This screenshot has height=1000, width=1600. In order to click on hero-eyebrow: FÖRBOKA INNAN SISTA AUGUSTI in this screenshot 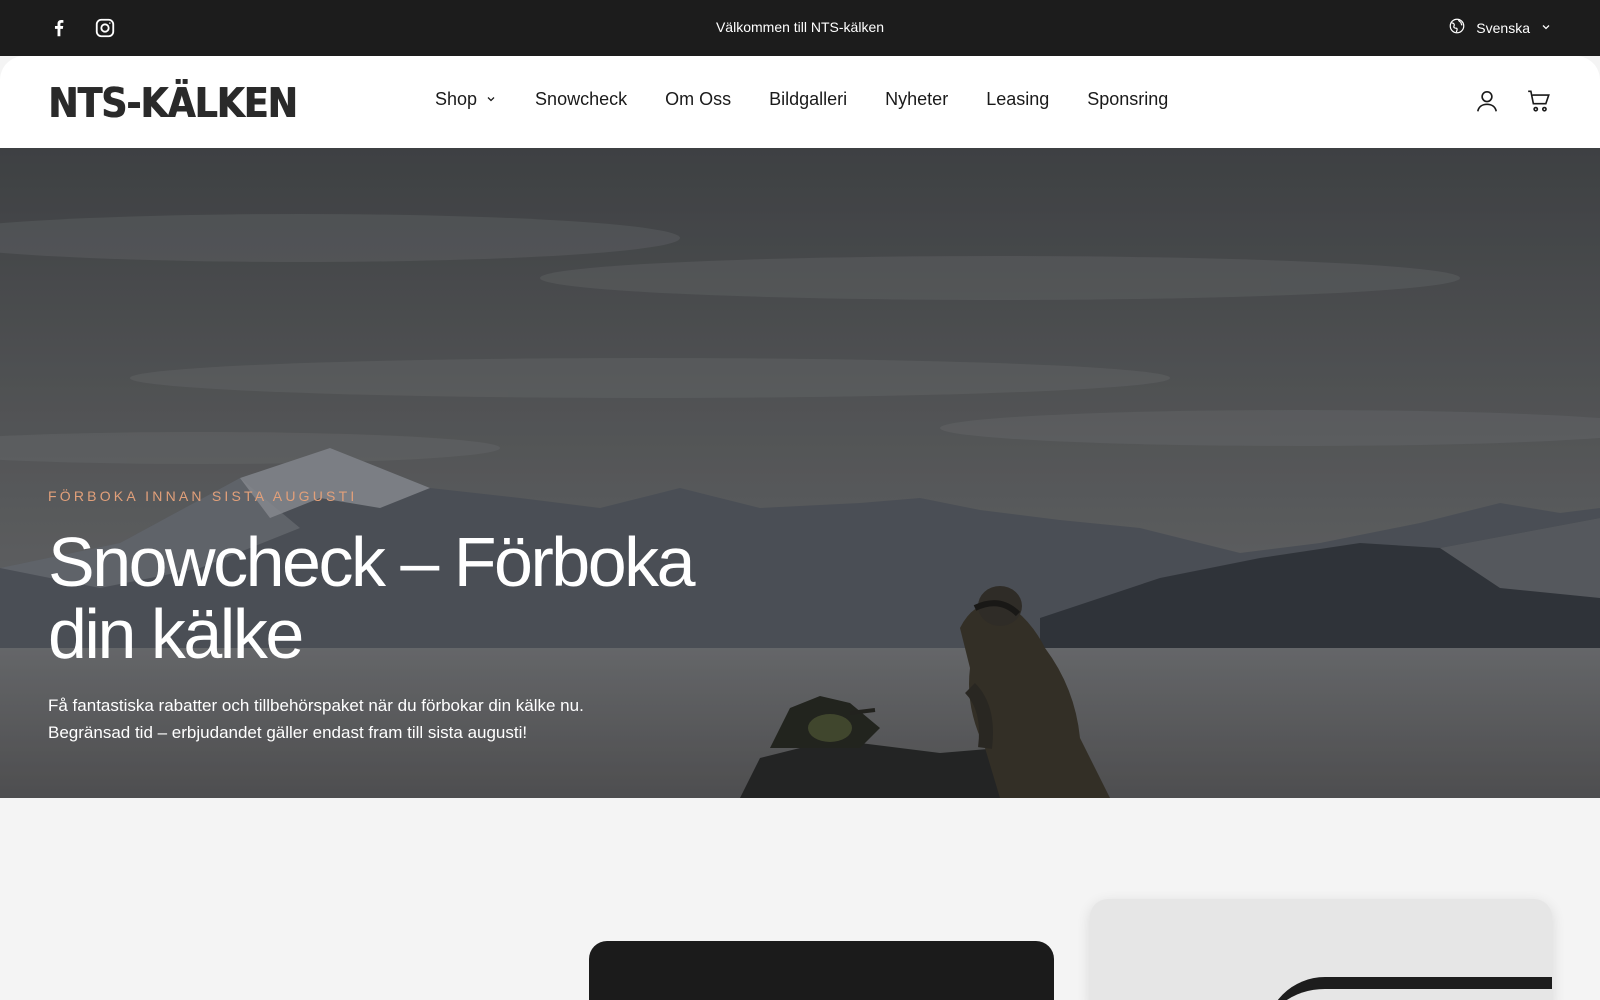, I will do `click(203, 496)`.